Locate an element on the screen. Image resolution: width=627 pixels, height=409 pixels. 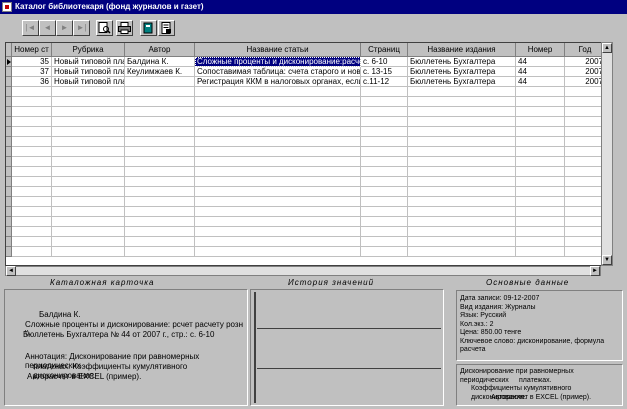
cell-issue: 44 is located at coordinates (540, 72).